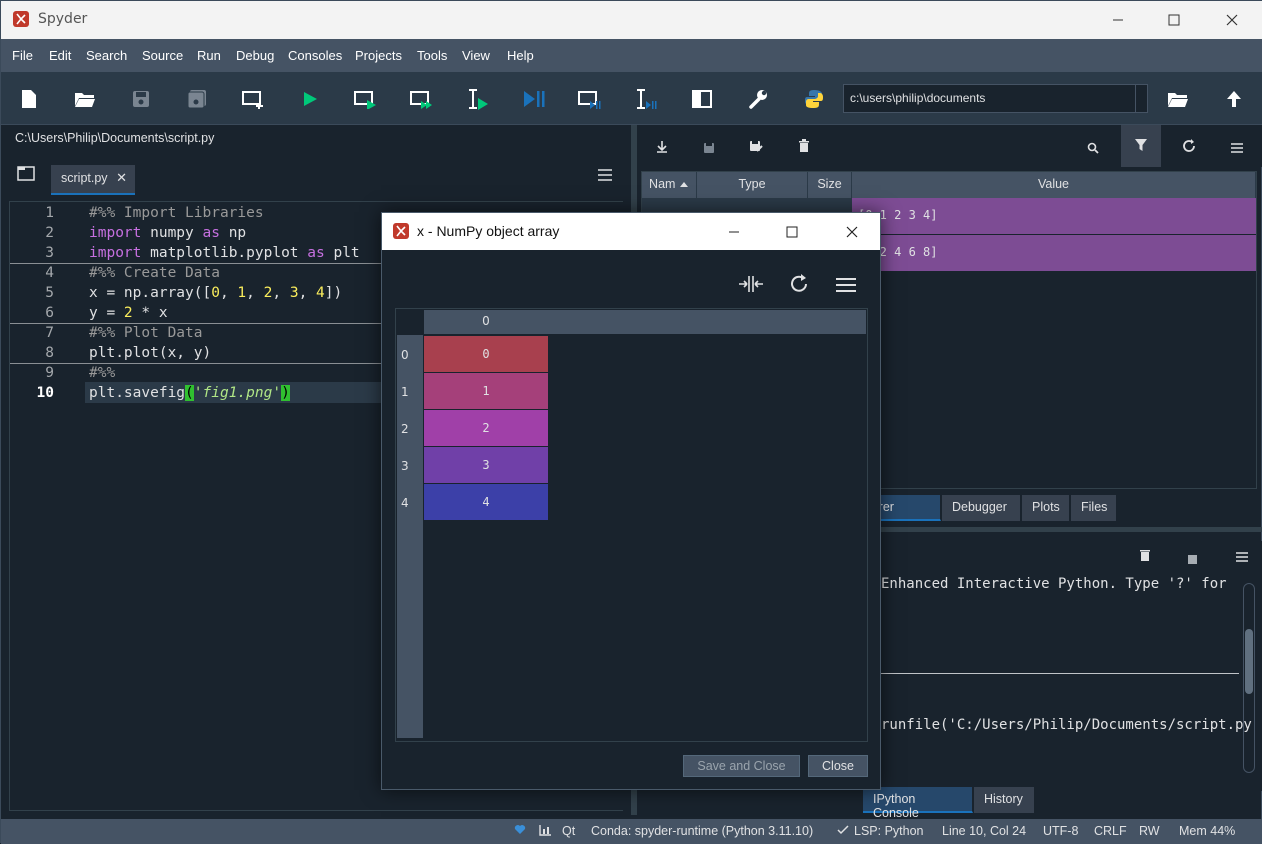  I want to click on array-cell: 3, so click(486, 465).